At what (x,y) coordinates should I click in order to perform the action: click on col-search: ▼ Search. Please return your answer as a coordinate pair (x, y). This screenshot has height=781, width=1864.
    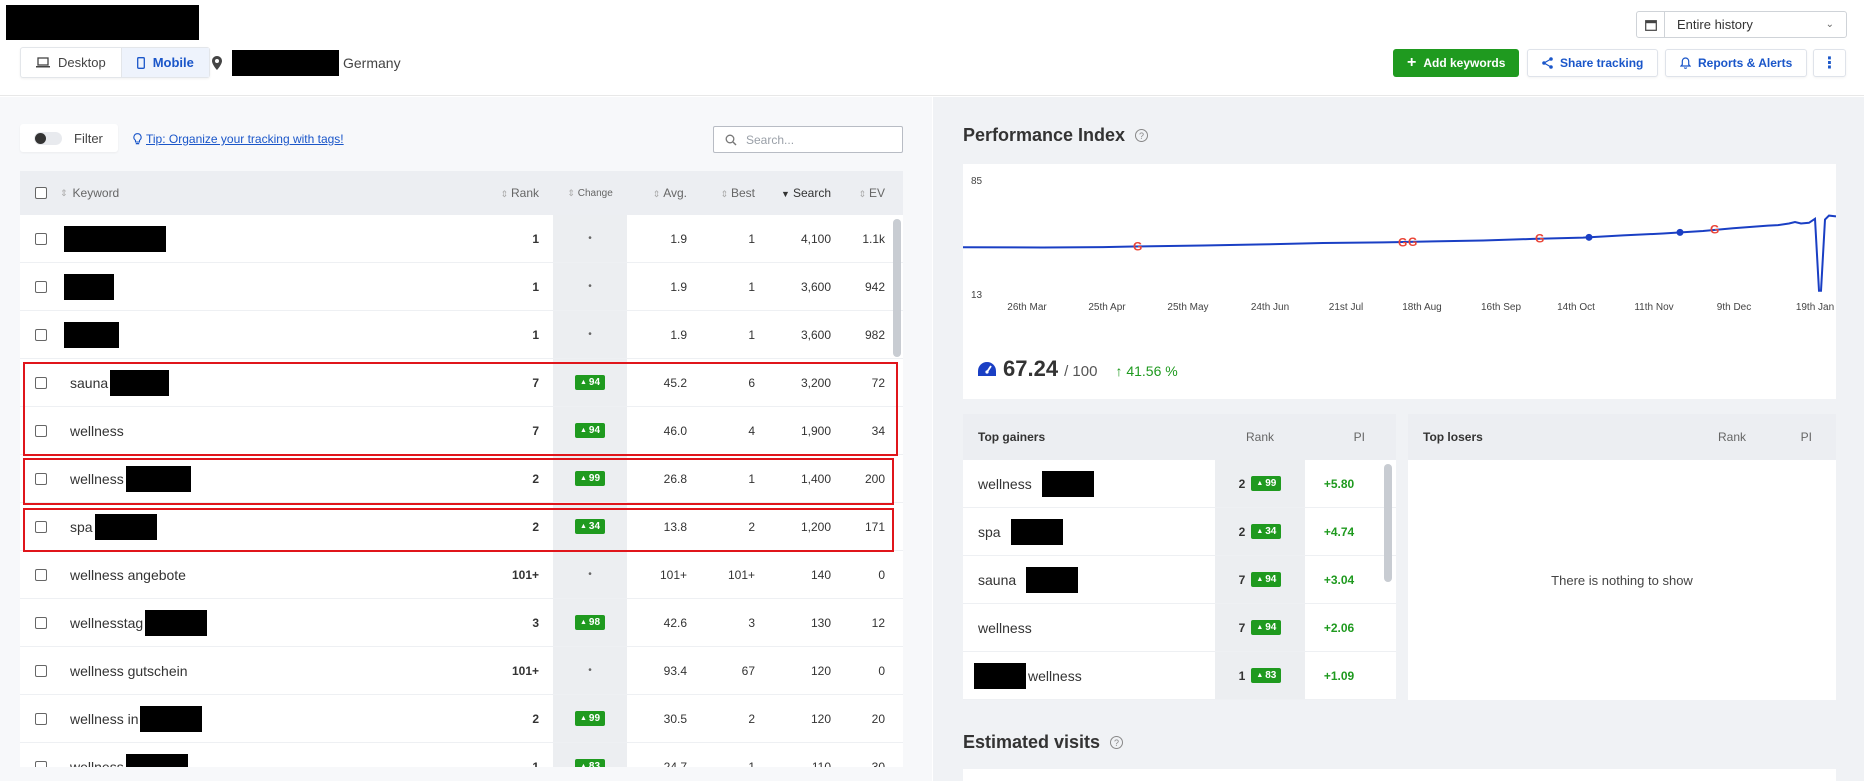
    Looking at the image, I should click on (793, 193).